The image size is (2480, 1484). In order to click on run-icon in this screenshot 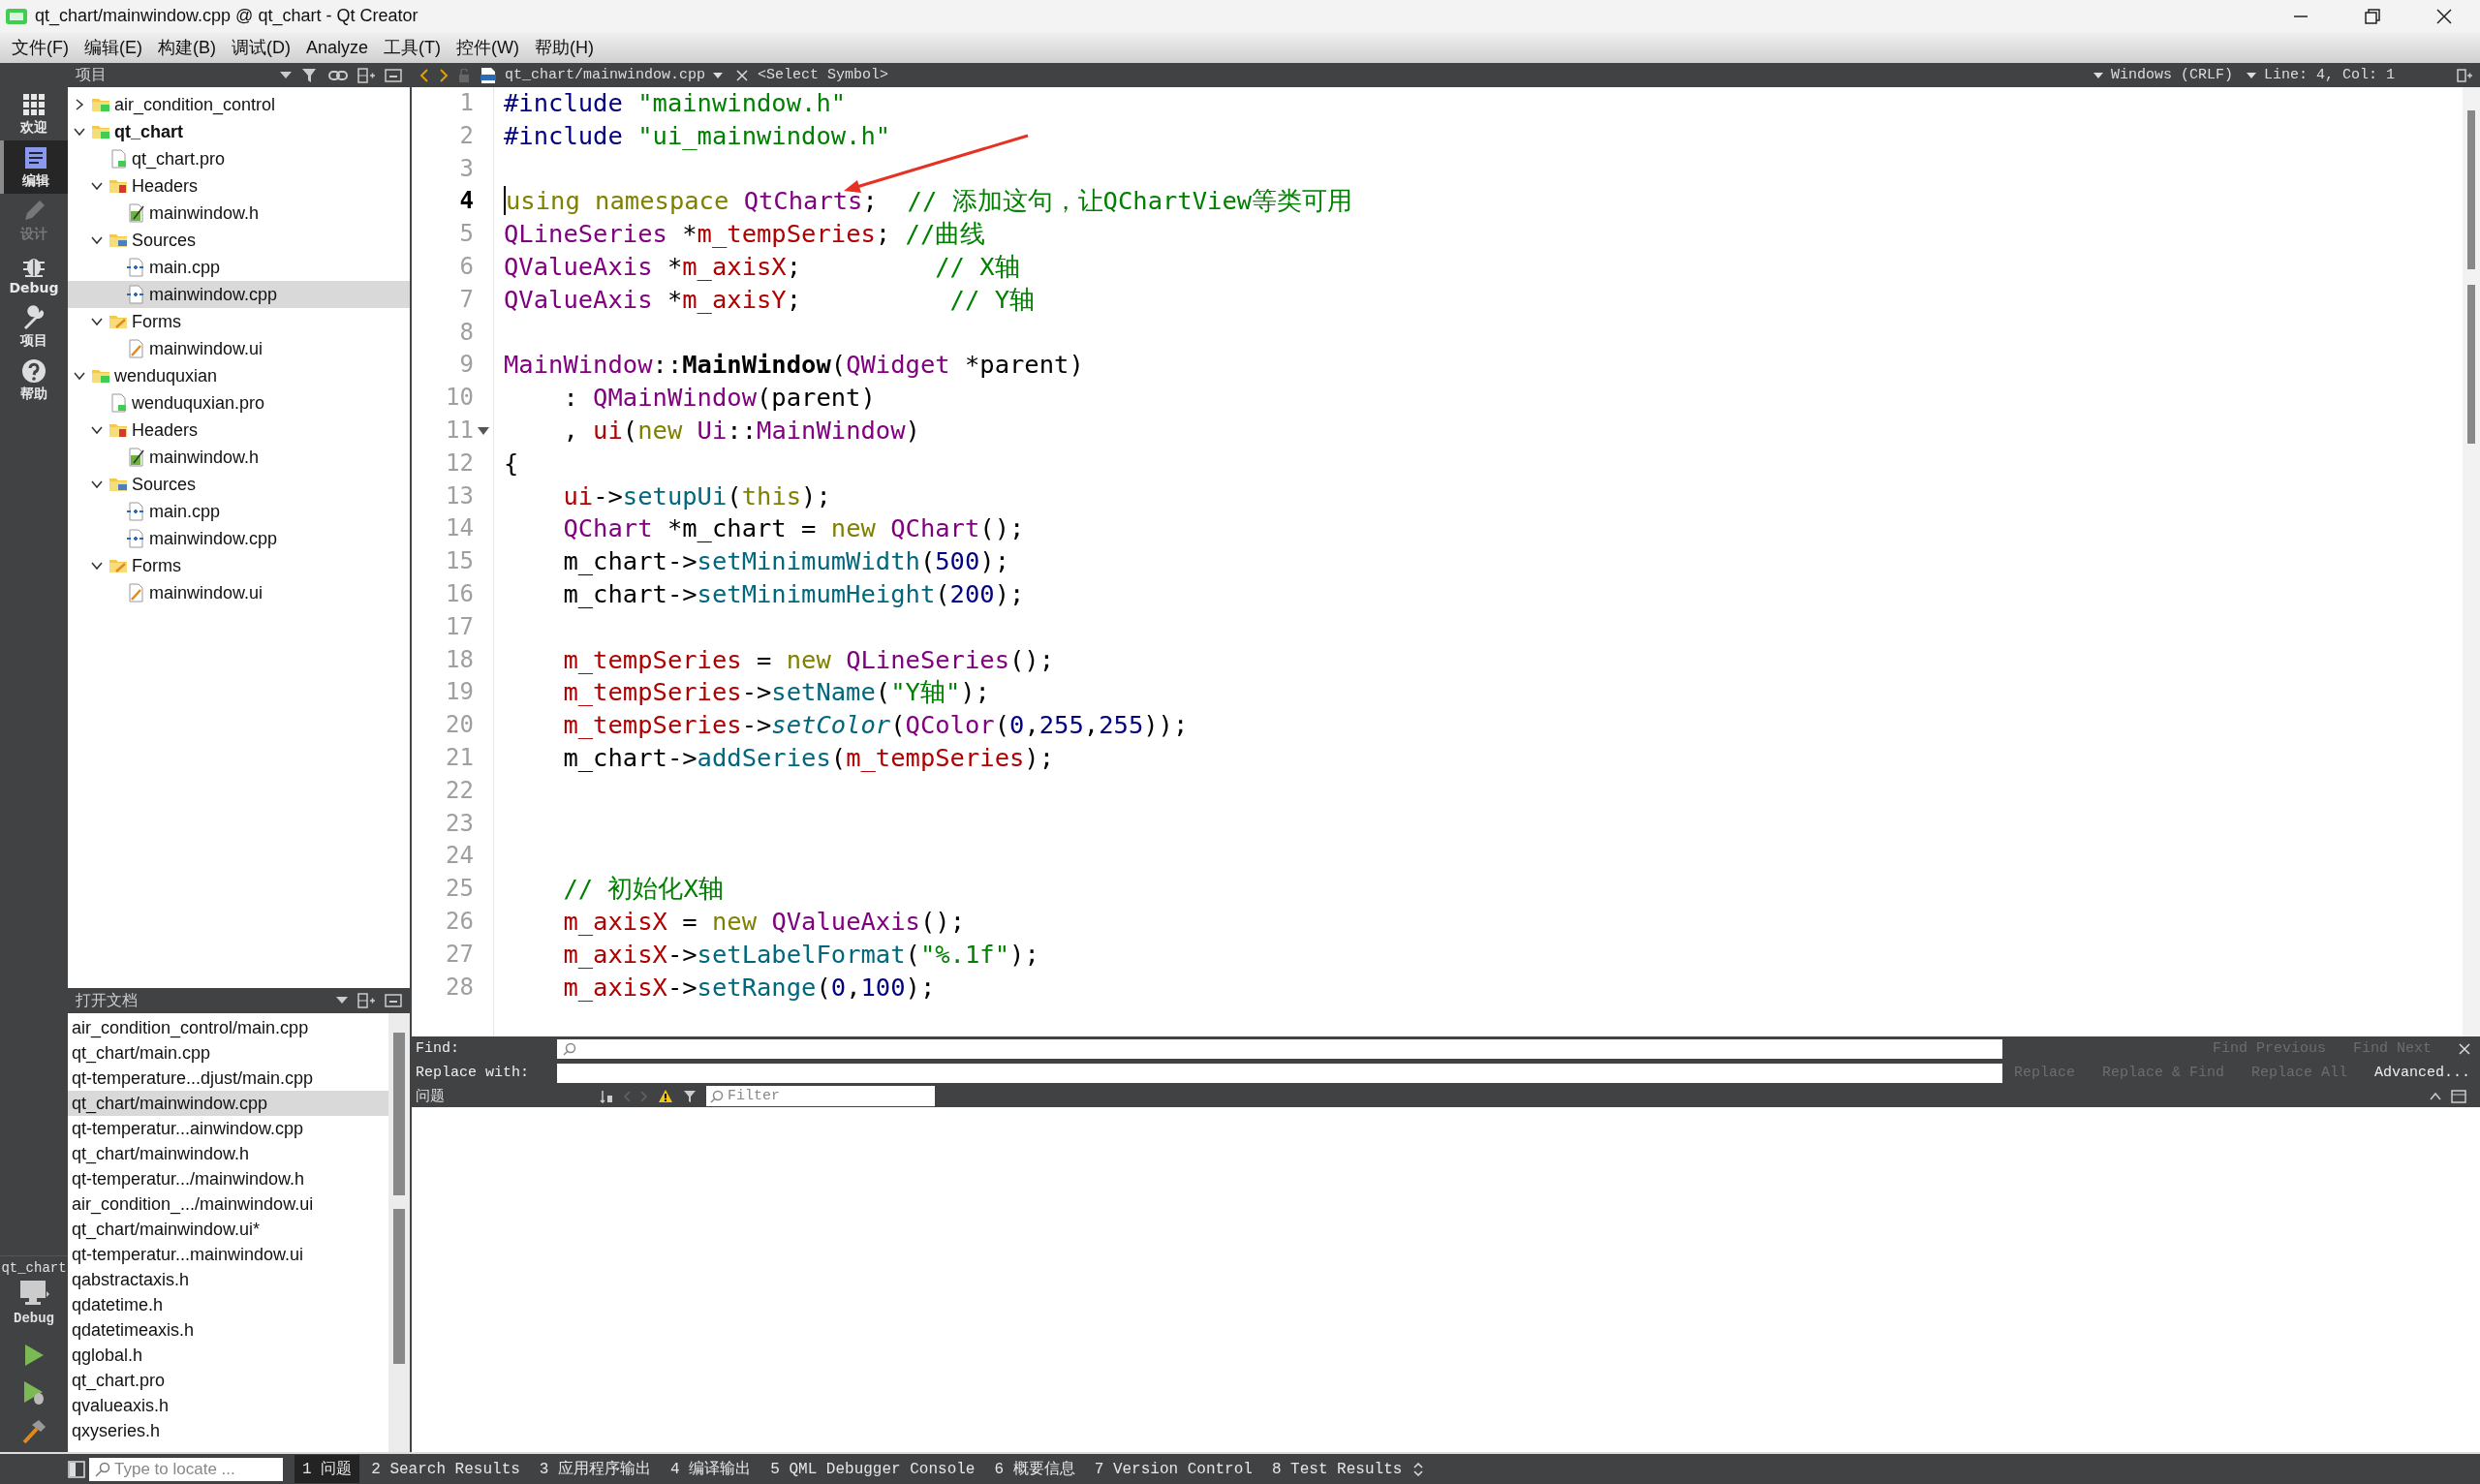, I will do `click(34, 1355)`.